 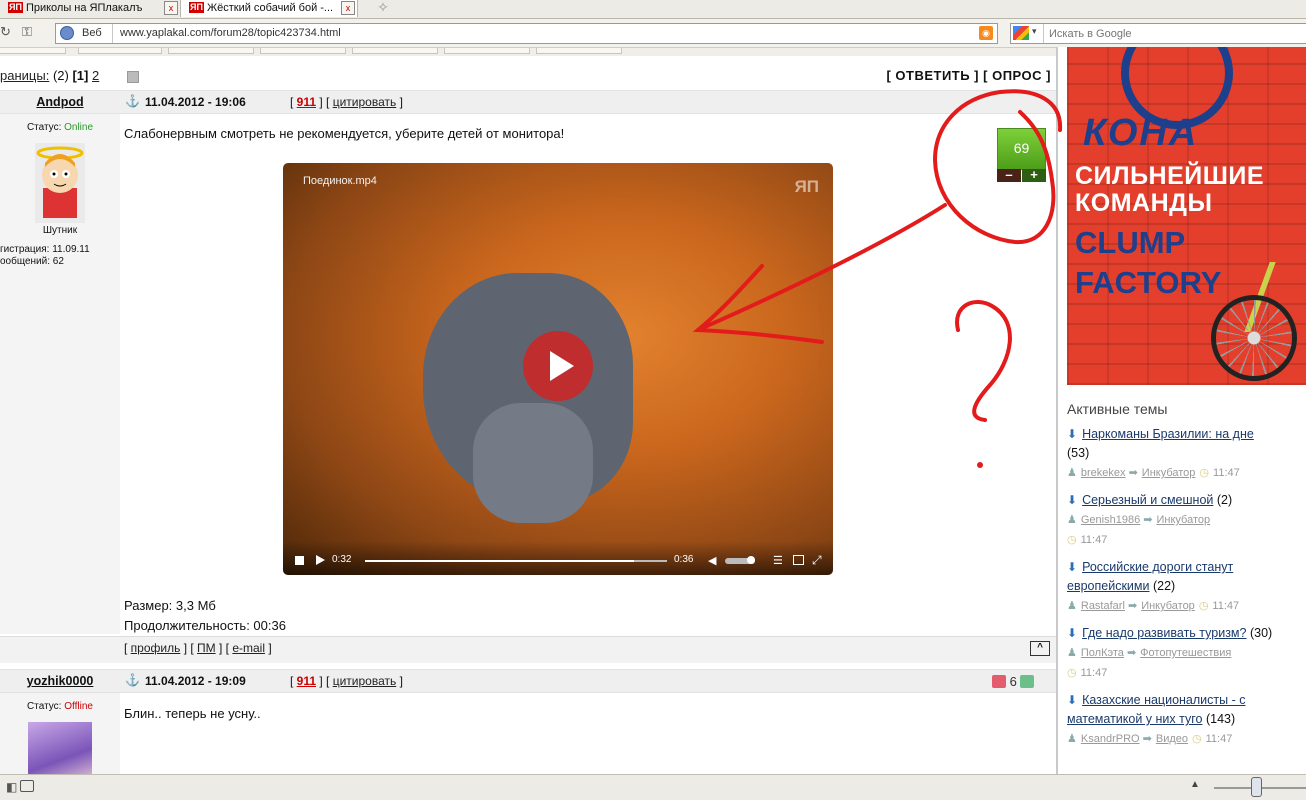 I want to click on arrow-down-icon: ⬇, so click(x=1072, y=567).